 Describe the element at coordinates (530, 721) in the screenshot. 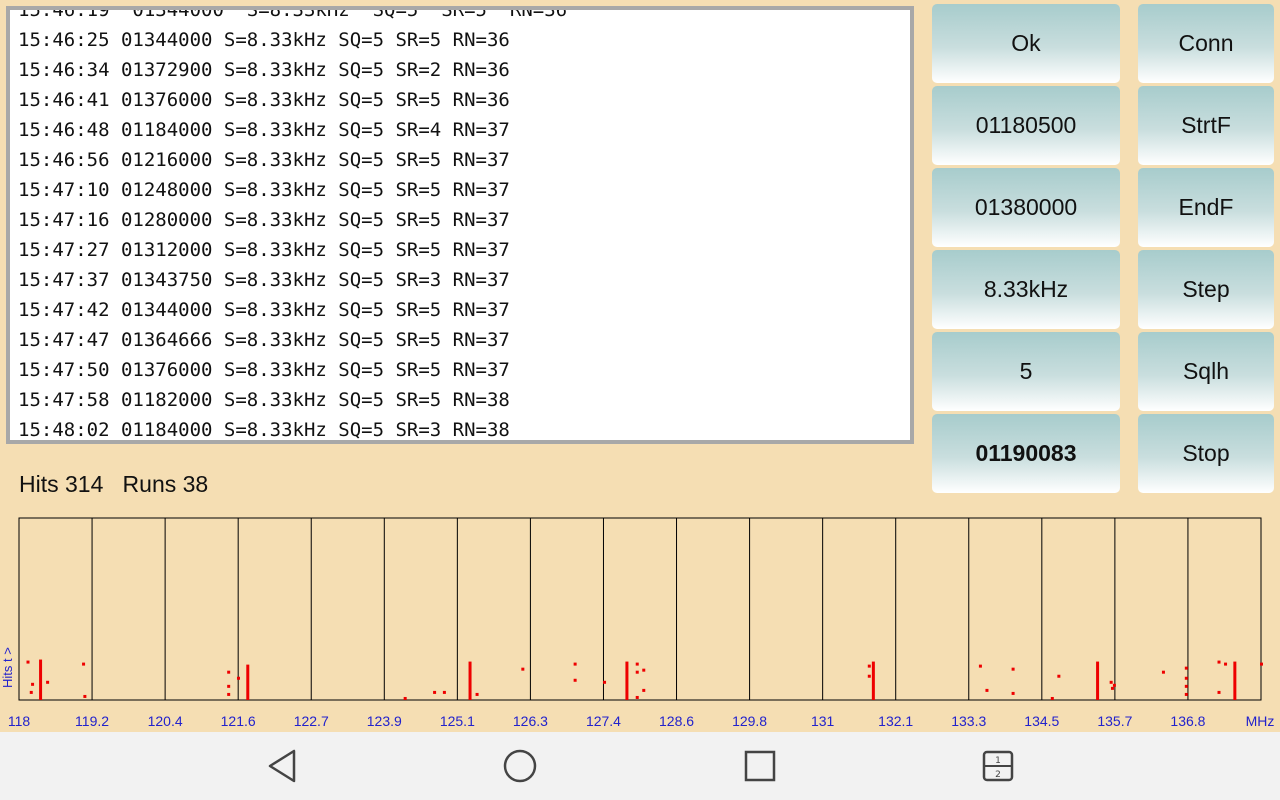

I see `x-tick-label: 126.3` at that location.